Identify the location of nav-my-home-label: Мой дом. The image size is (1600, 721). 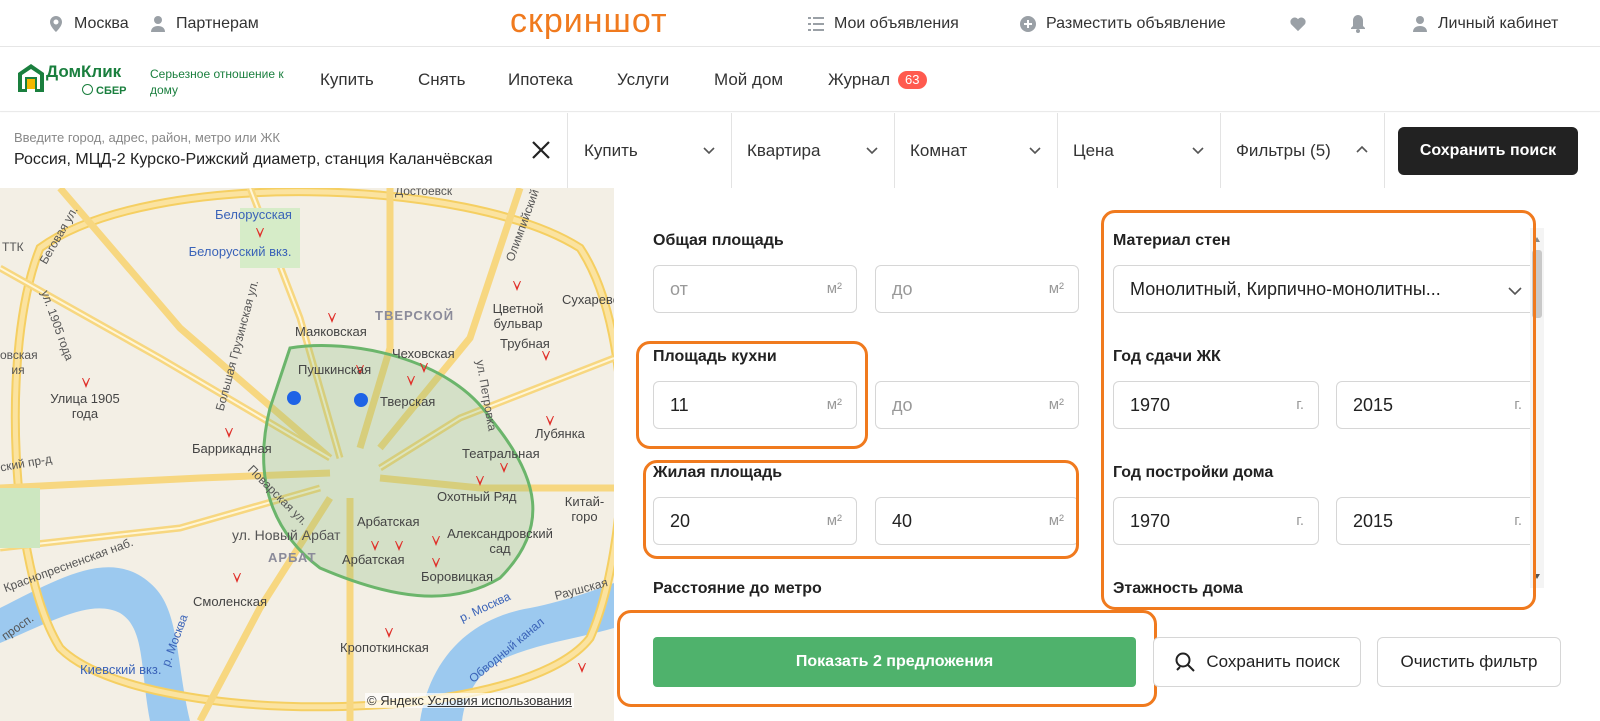
(749, 79).